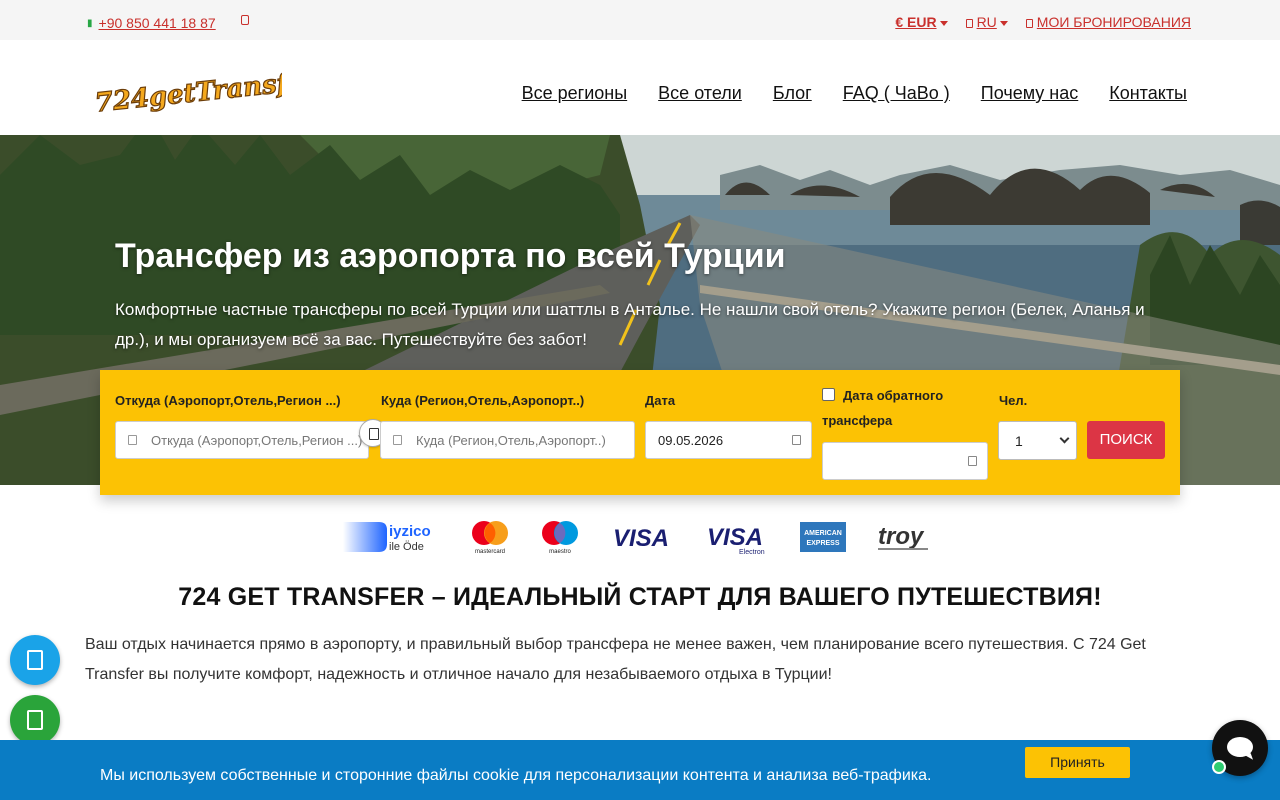 The width and height of the screenshot is (1280, 800). I want to click on return-date-input, so click(905, 461).